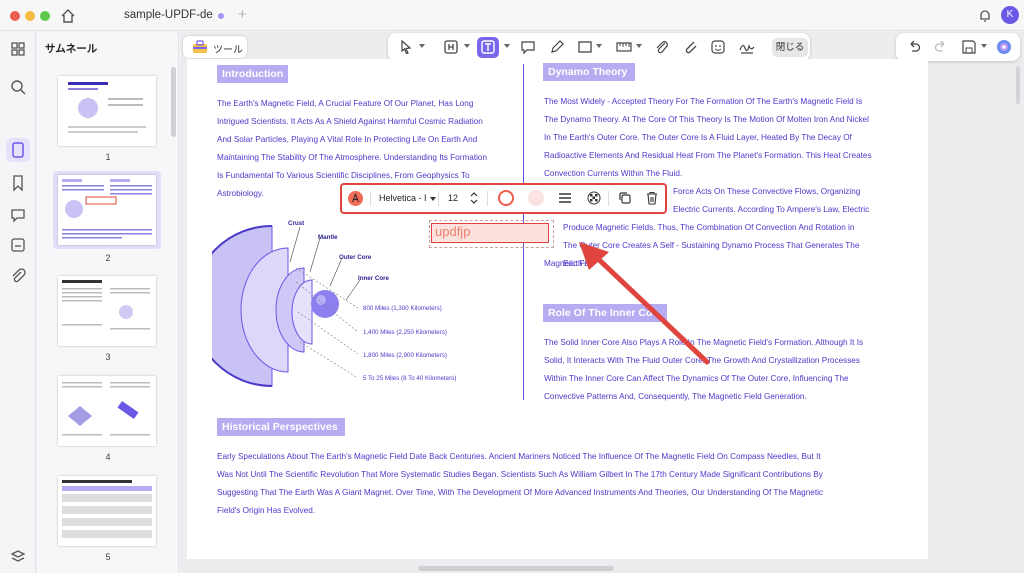  What do you see at coordinates (228, 50) in the screenshot?
I see `tools-label: ツール` at bounding box center [228, 50].